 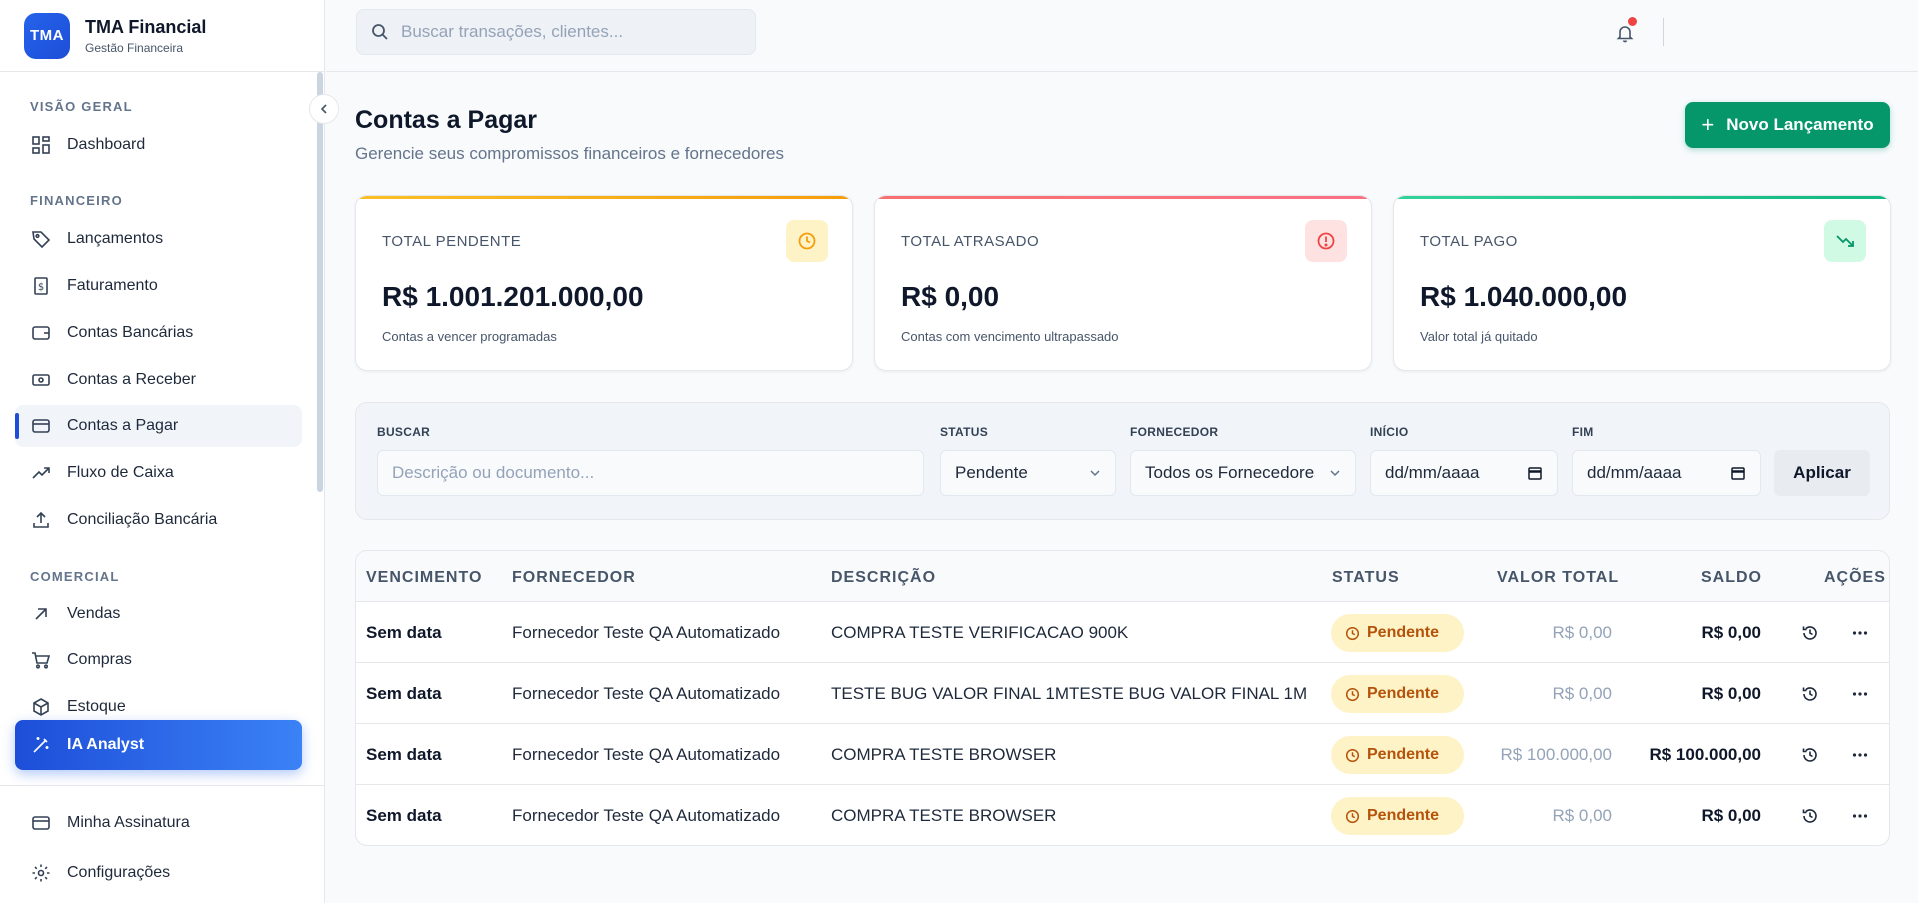 What do you see at coordinates (1582, 815) in the screenshot?
I see `cell-total: R$ 0,00` at bounding box center [1582, 815].